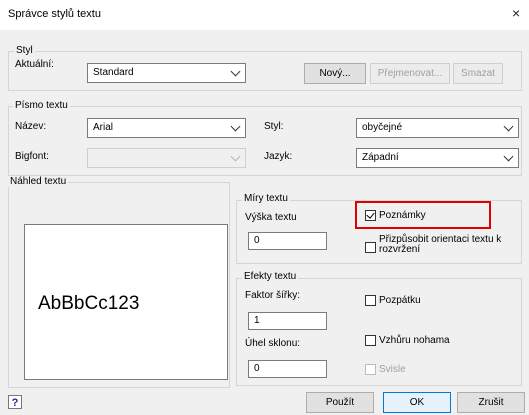 Image resolution: width=529 pixels, height=415 pixels. What do you see at coordinates (392, 369) in the screenshot?
I see `vertical-label: Svisle` at bounding box center [392, 369].